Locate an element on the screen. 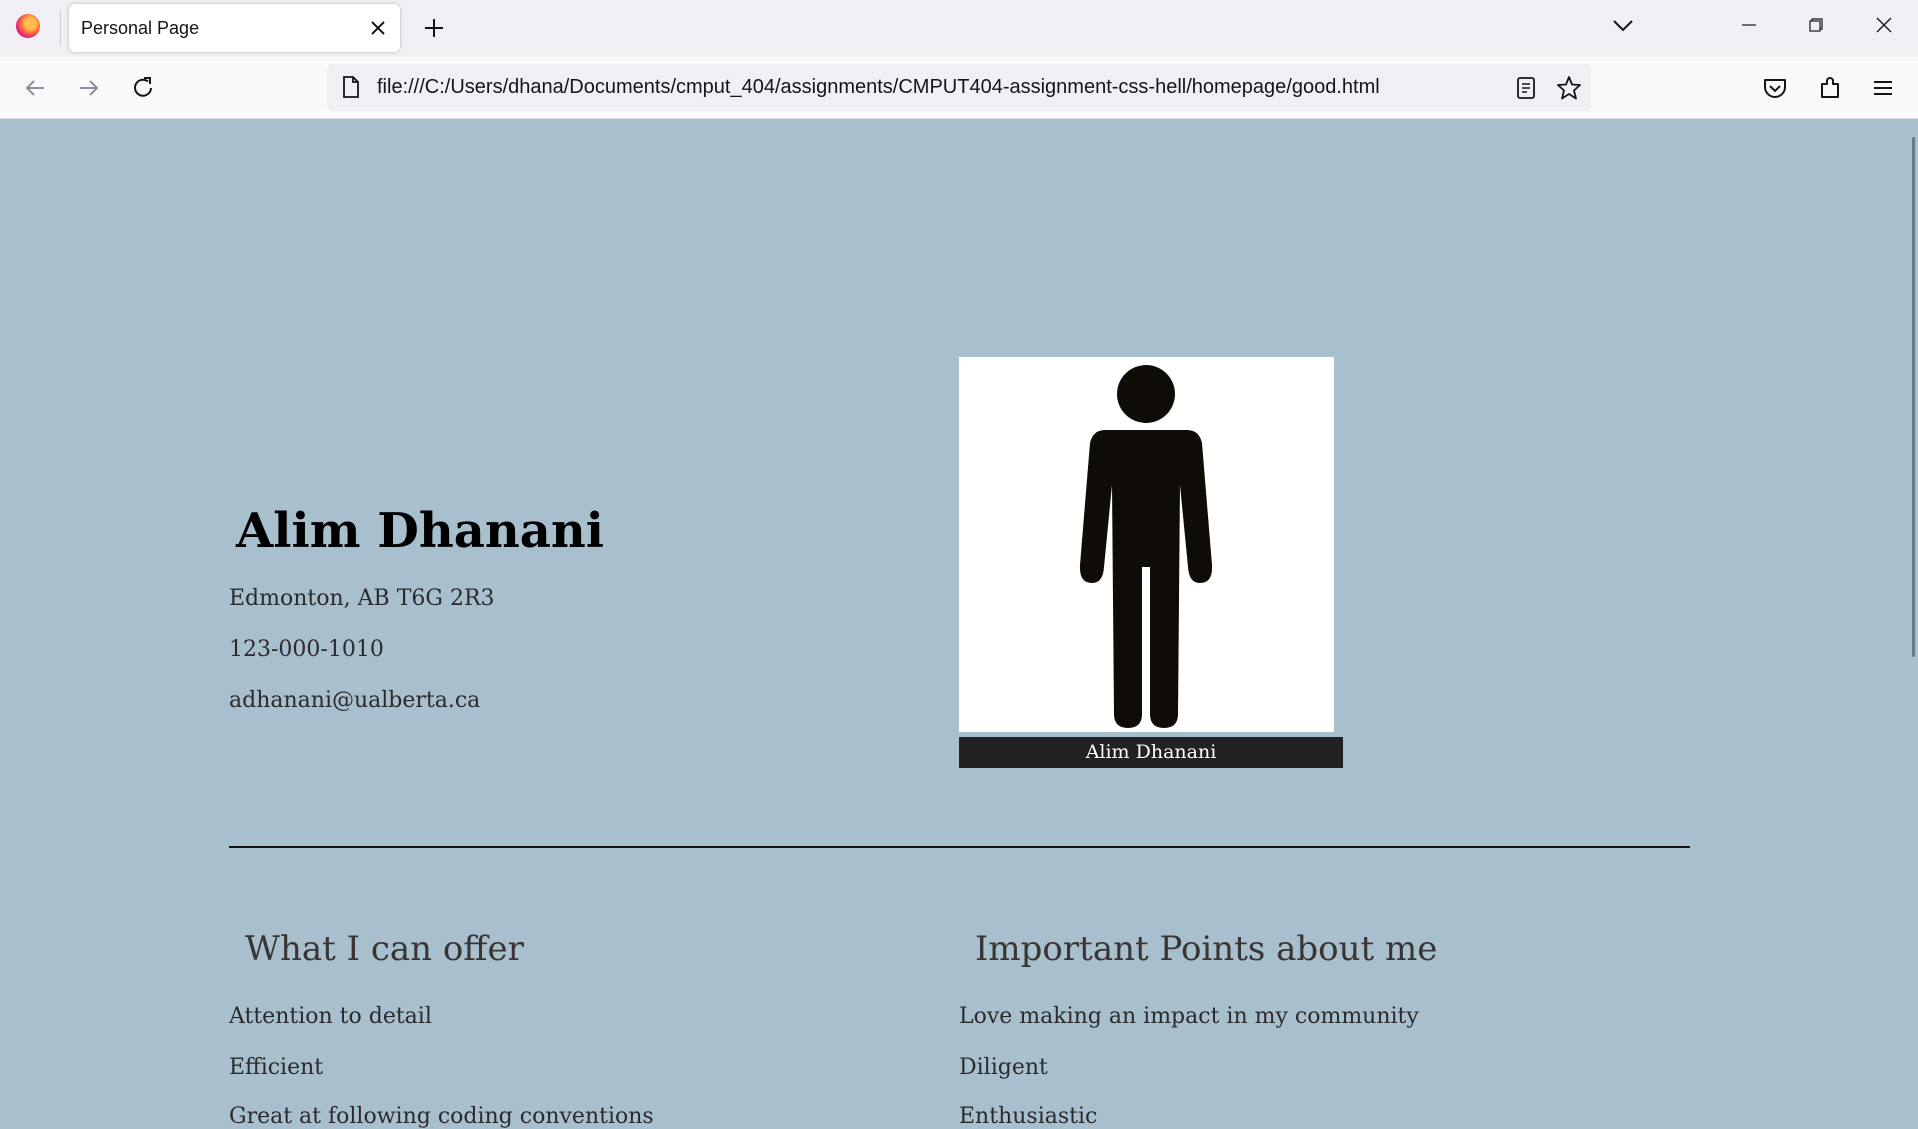 The height and width of the screenshot is (1129, 1918). firefox-logo-icon is located at coordinates (28, 26).